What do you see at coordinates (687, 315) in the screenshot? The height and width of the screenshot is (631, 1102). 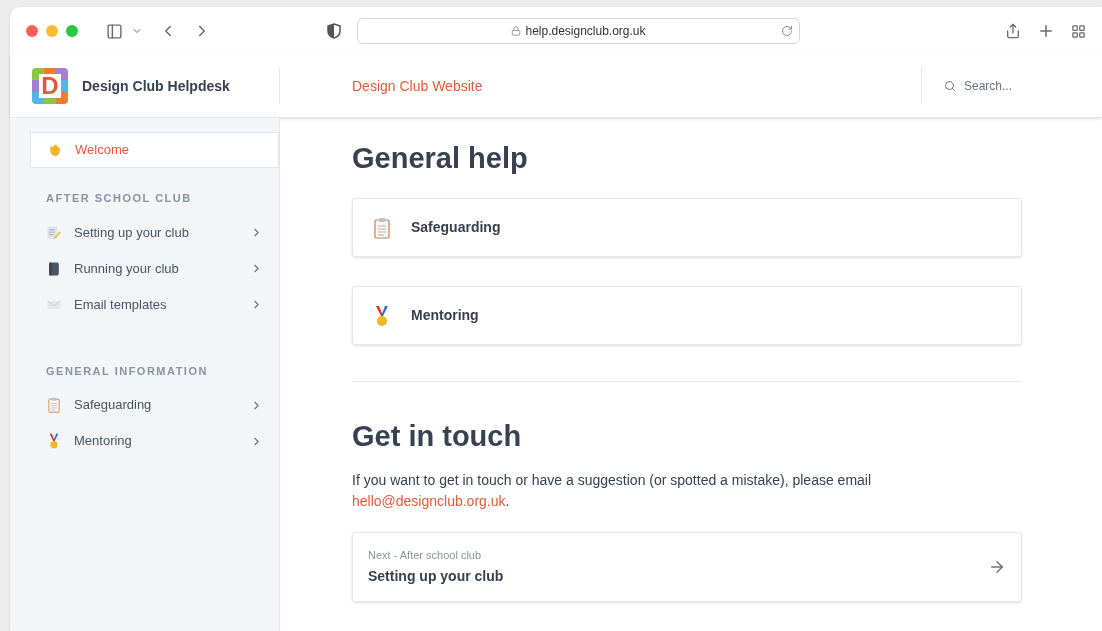 I see `link-card: Mentoring` at bounding box center [687, 315].